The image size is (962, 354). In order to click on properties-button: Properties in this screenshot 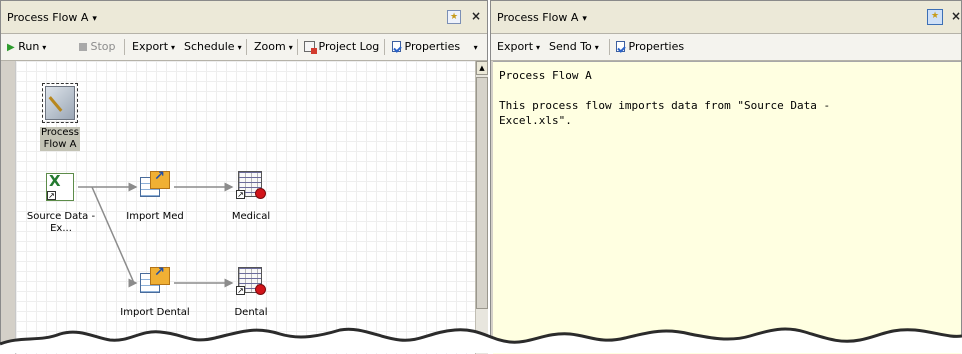, I will do `click(650, 46)`.